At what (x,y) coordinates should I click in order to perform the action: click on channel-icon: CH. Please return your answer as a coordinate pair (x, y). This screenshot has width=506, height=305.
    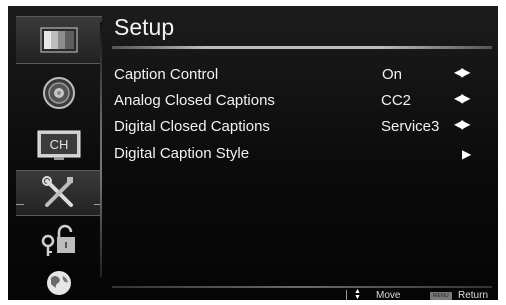
    Looking at the image, I should click on (59, 145).